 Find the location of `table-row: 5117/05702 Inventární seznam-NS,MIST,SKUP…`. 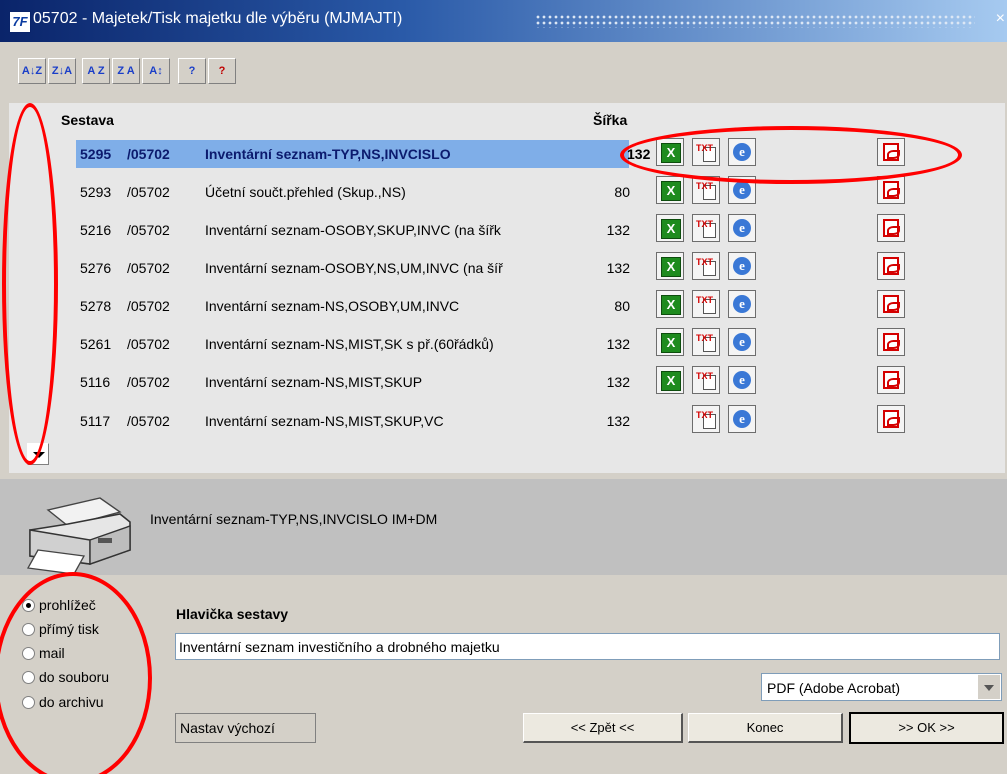

table-row: 5117/05702 Inventární seznam-NS,MIST,SKUP… is located at coordinates (536, 421).